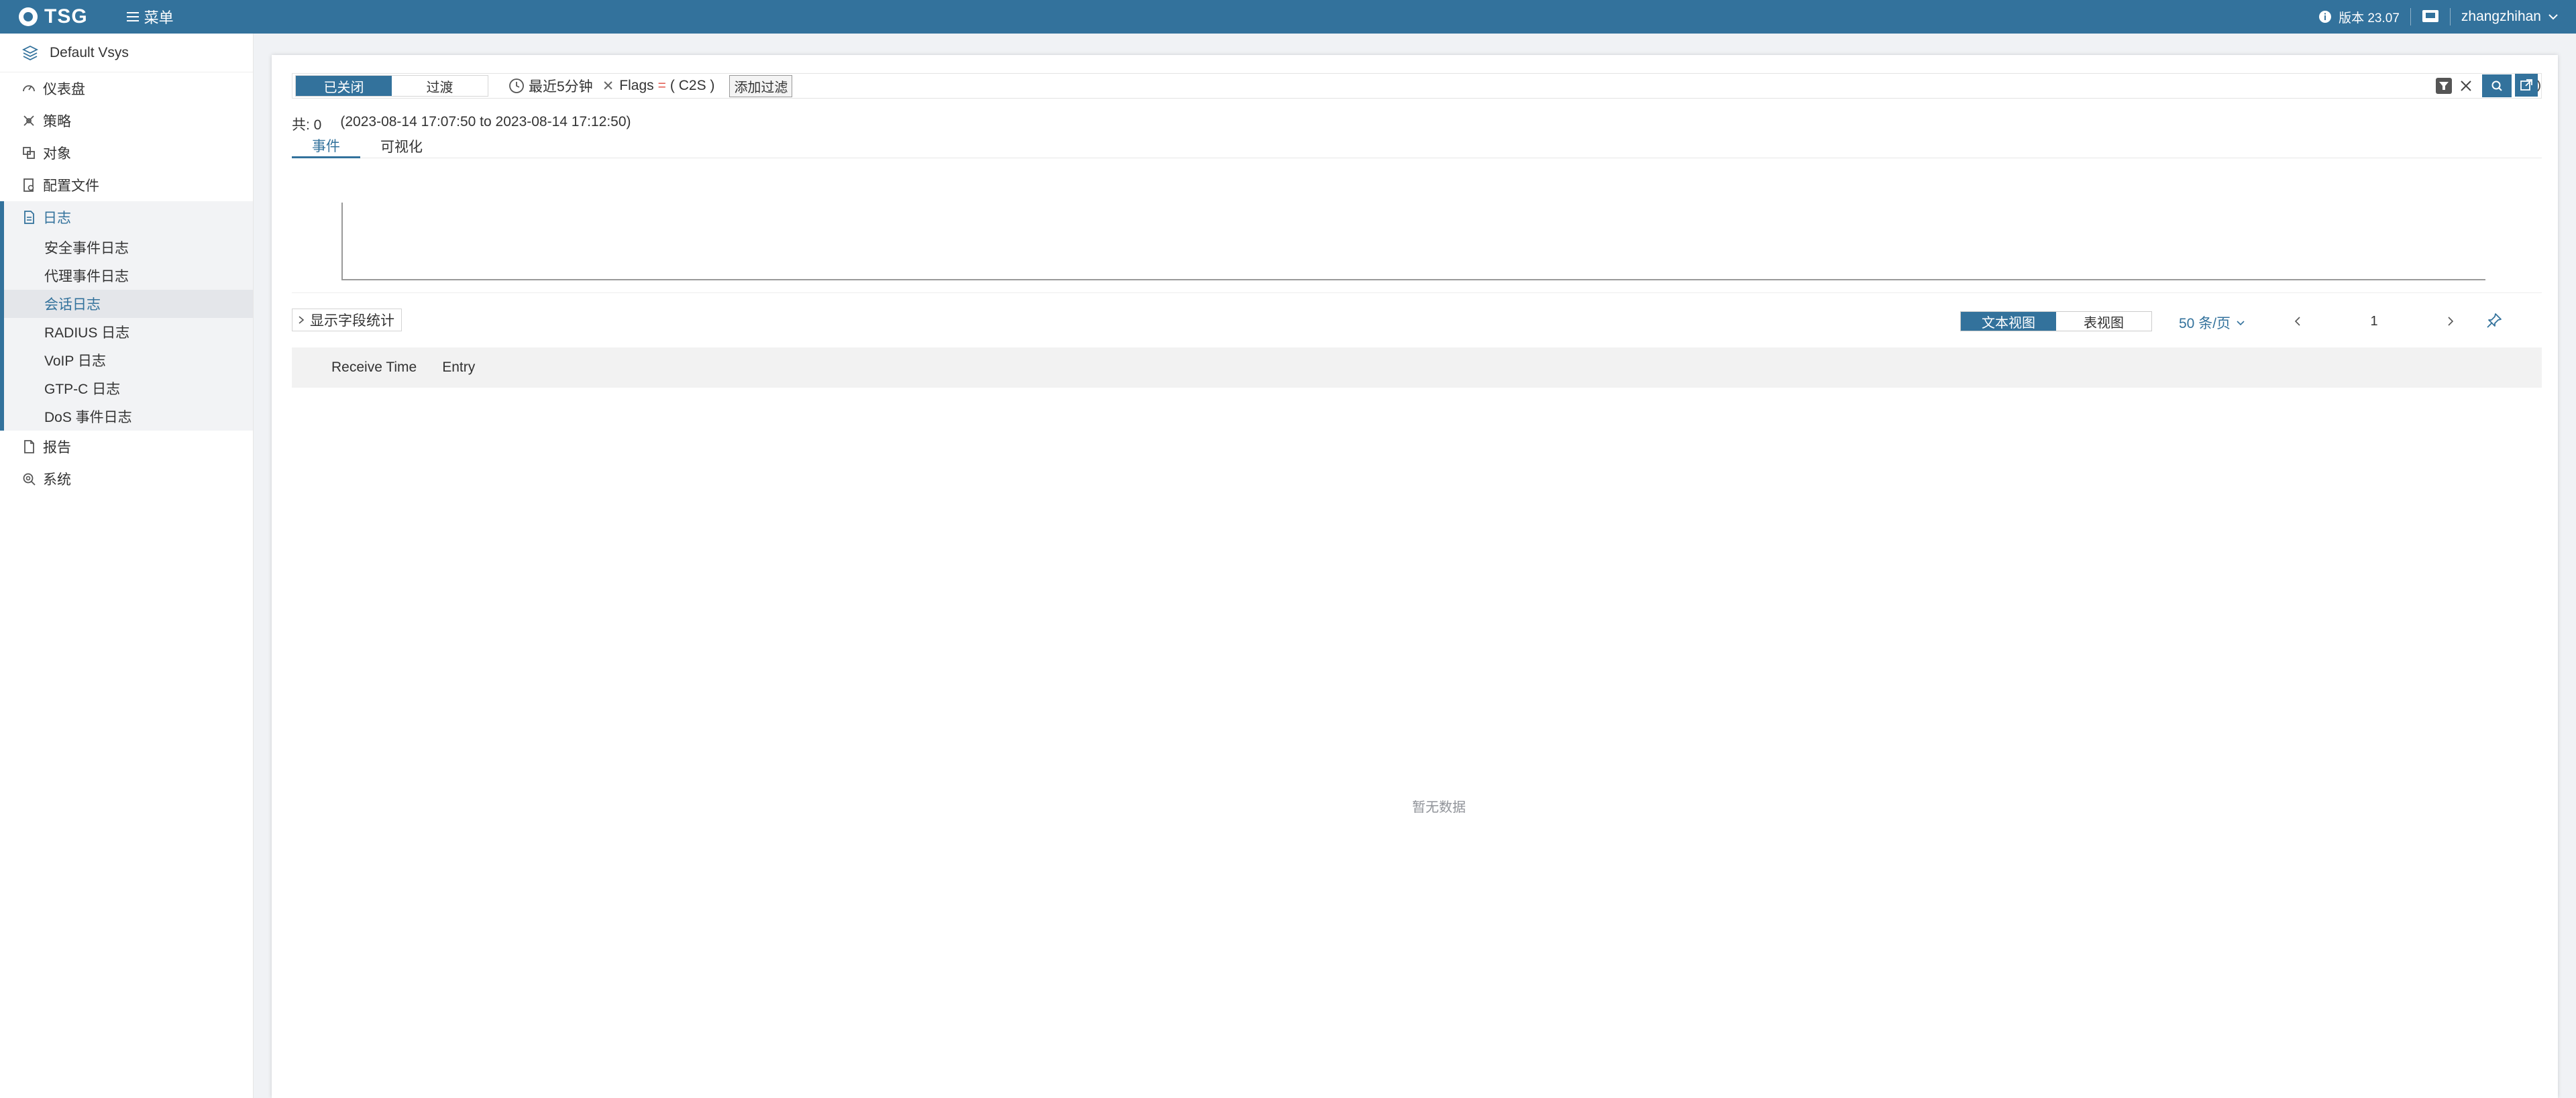 This screenshot has height=1098, width=2576. What do you see at coordinates (29, 88) in the screenshot?
I see `dashboard-icon` at bounding box center [29, 88].